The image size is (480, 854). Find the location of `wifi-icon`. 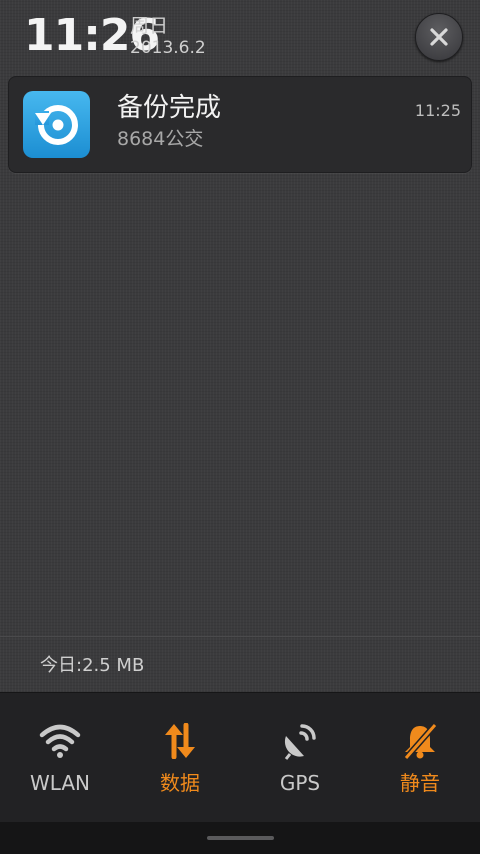

wifi-icon is located at coordinates (60, 741).